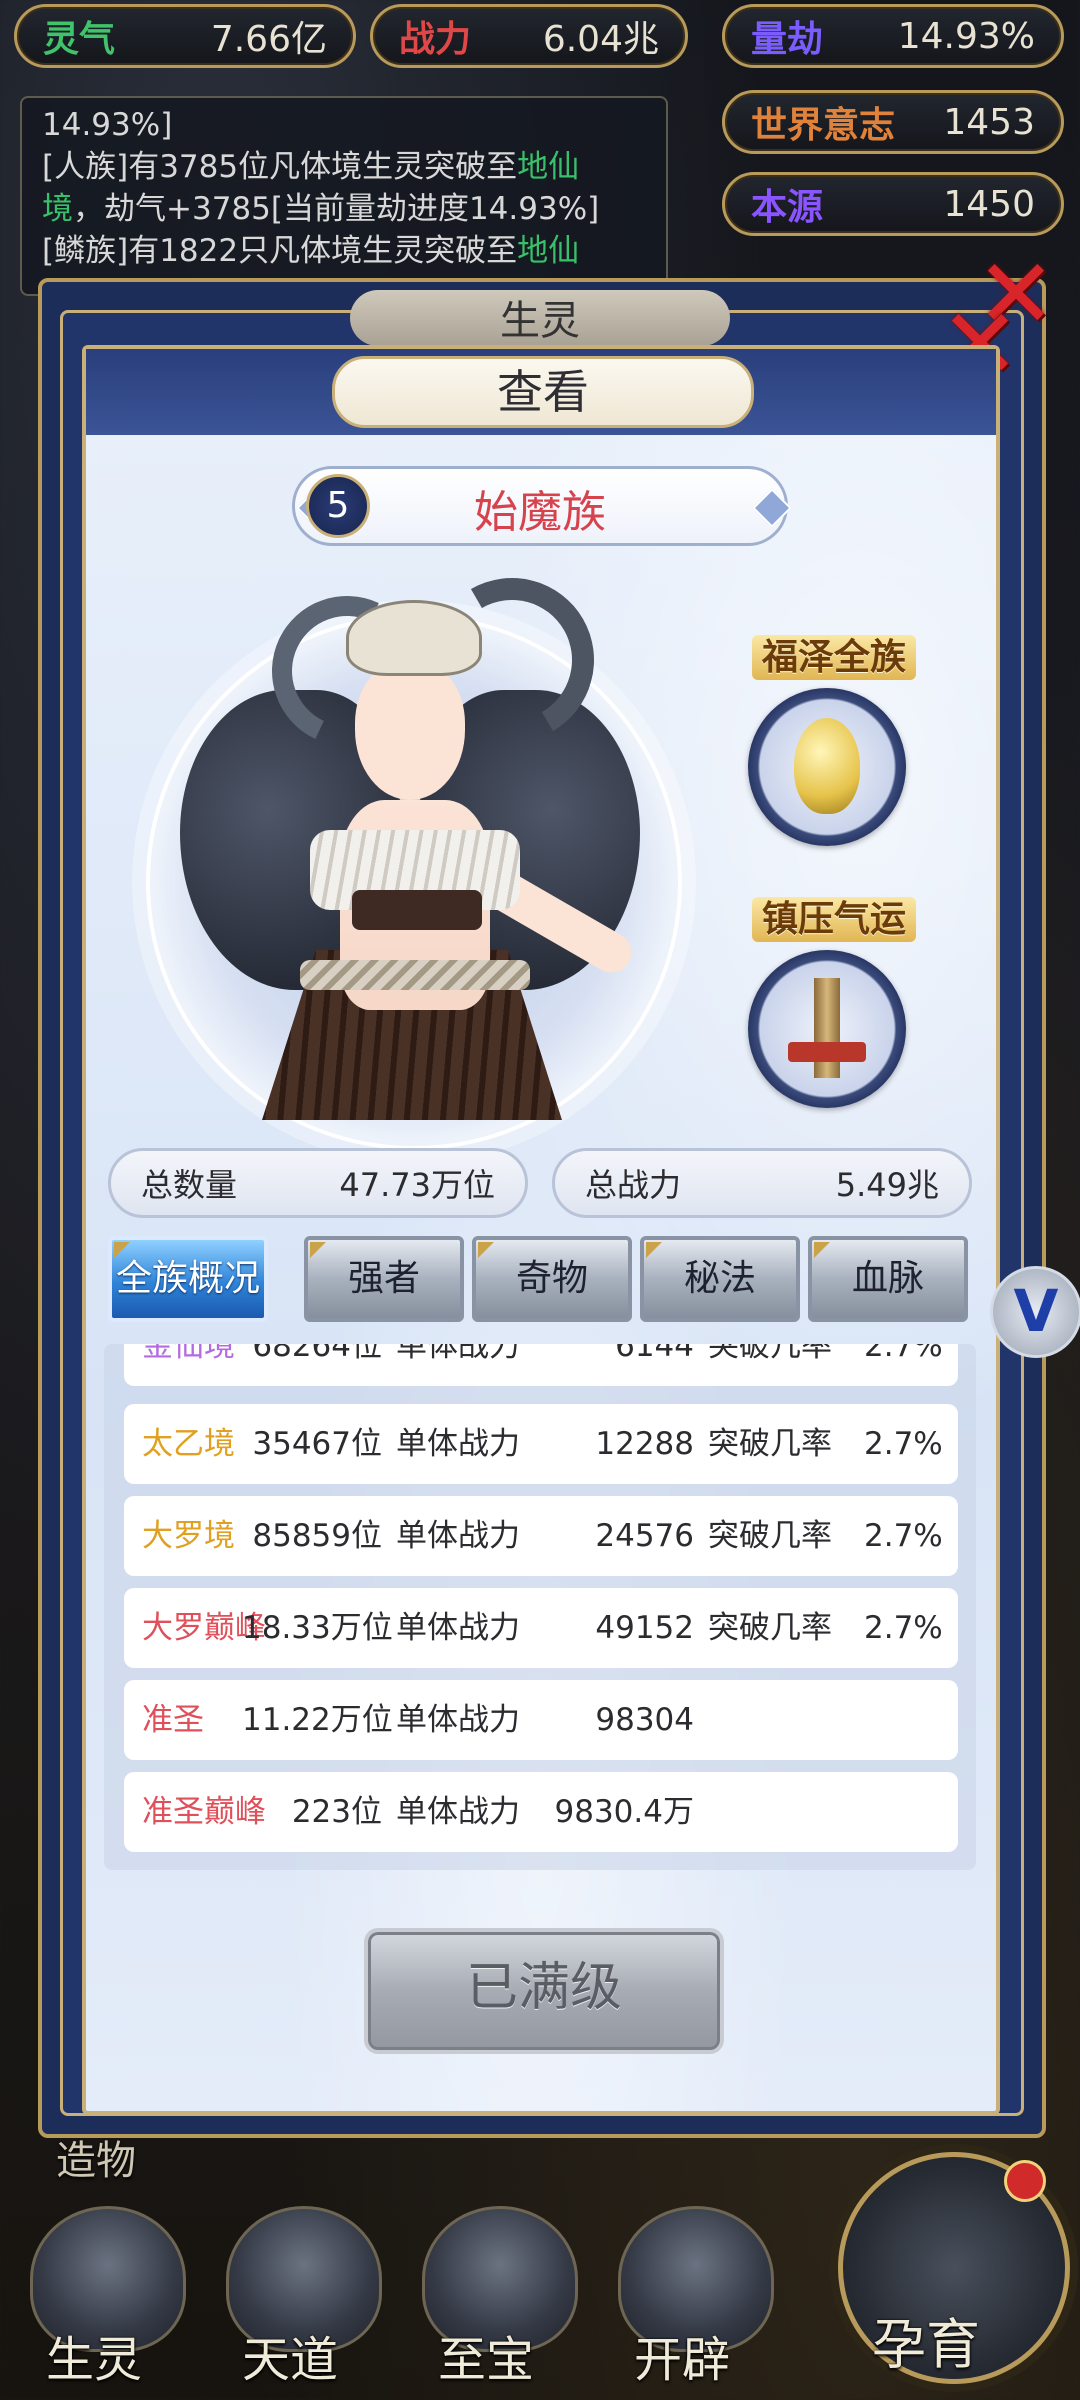 Image resolution: width=1080 pixels, height=2400 pixels. Describe the element at coordinates (96, 2157) in the screenshot. I see `create-label: 造物` at that location.